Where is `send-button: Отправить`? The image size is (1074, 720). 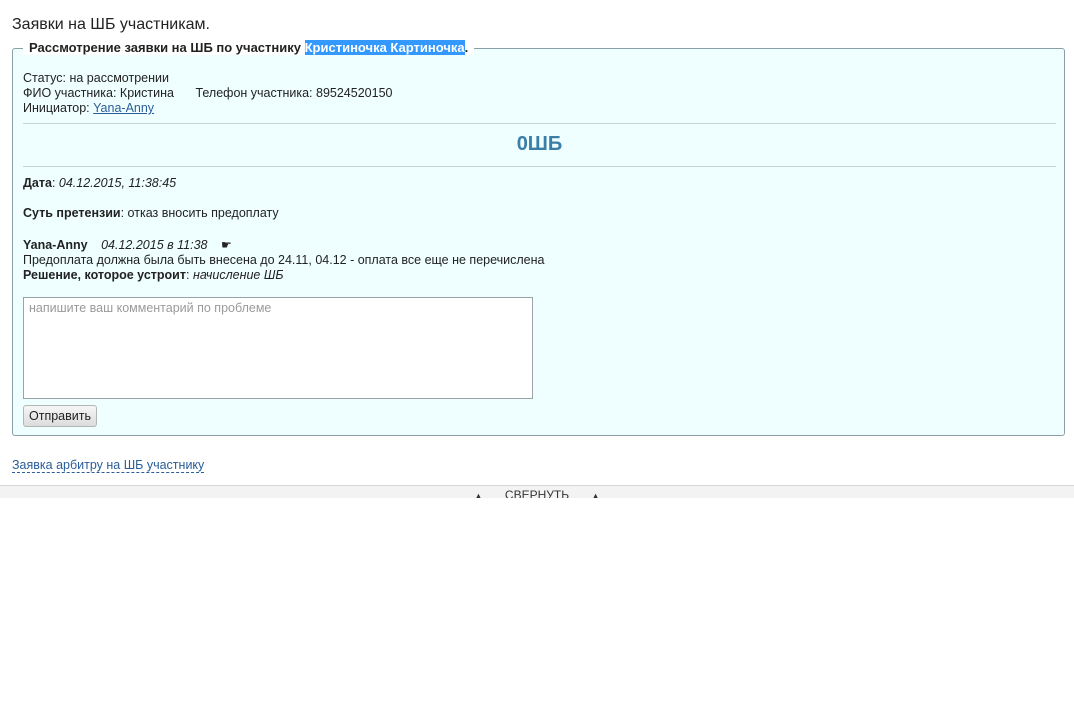
send-button: Отправить is located at coordinates (60, 416).